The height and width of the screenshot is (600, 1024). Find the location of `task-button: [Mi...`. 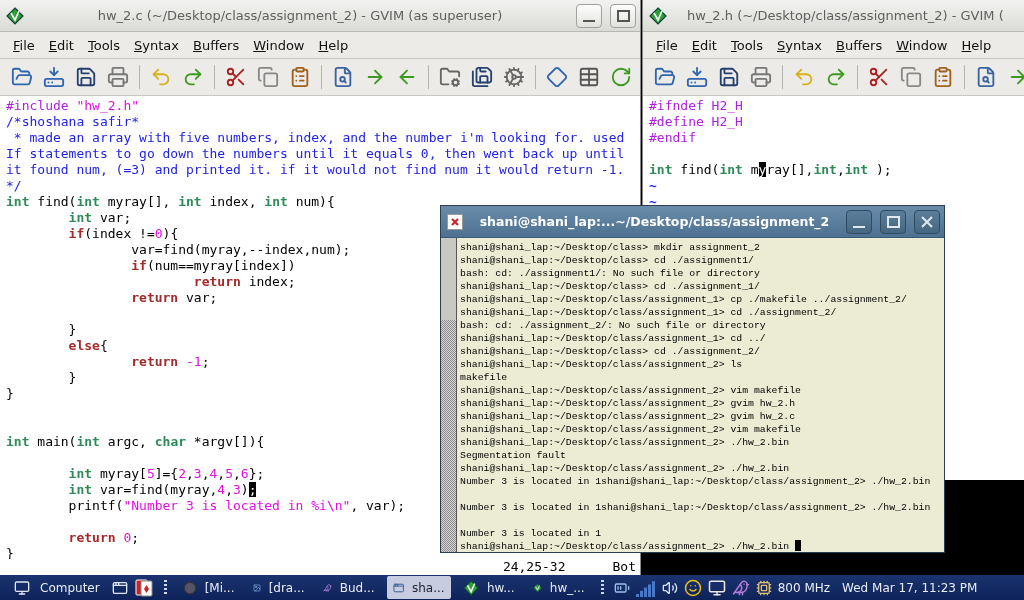

task-button: [Mi... is located at coordinates (208, 587).